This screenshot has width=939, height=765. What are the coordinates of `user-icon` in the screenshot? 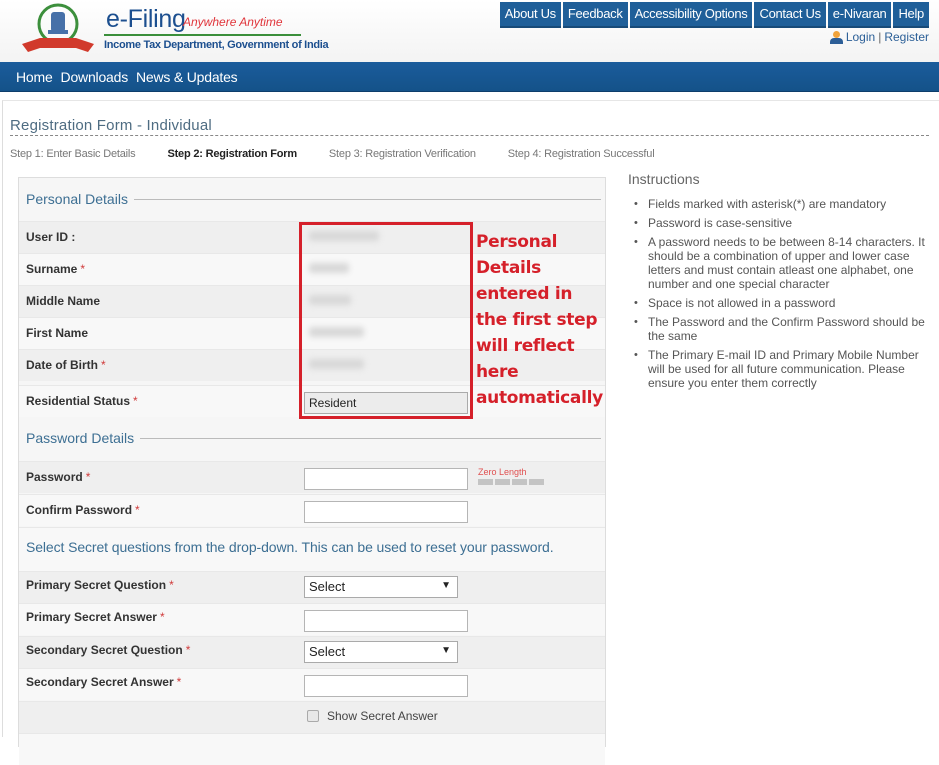 It's located at (836, 37).